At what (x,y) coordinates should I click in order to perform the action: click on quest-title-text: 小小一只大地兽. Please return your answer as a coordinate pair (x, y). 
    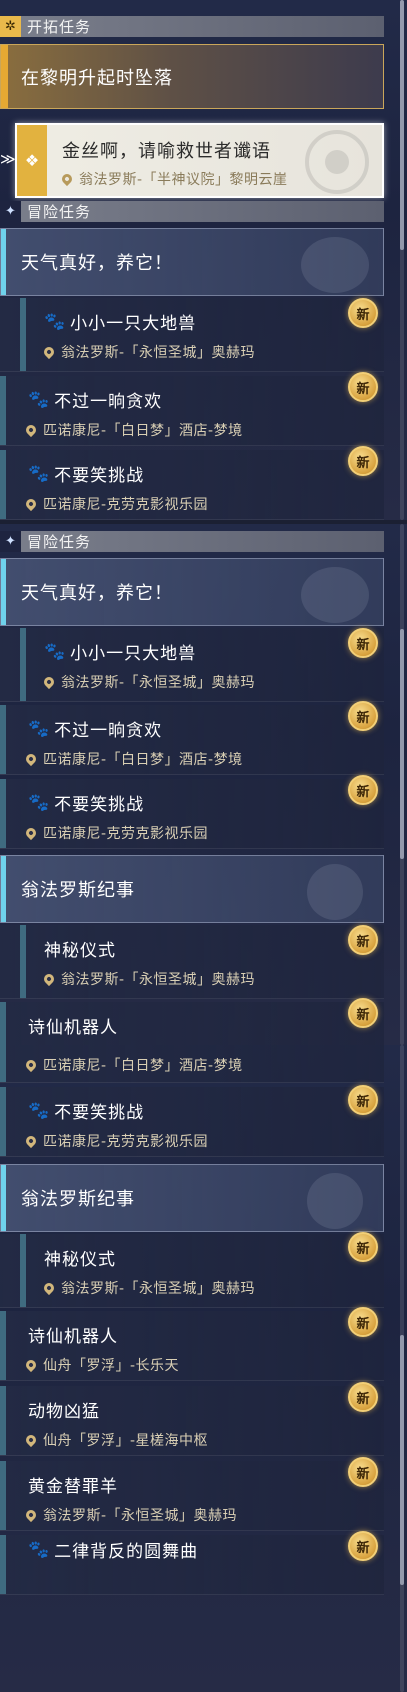
    Looking at the image, I should click on (133, 654).